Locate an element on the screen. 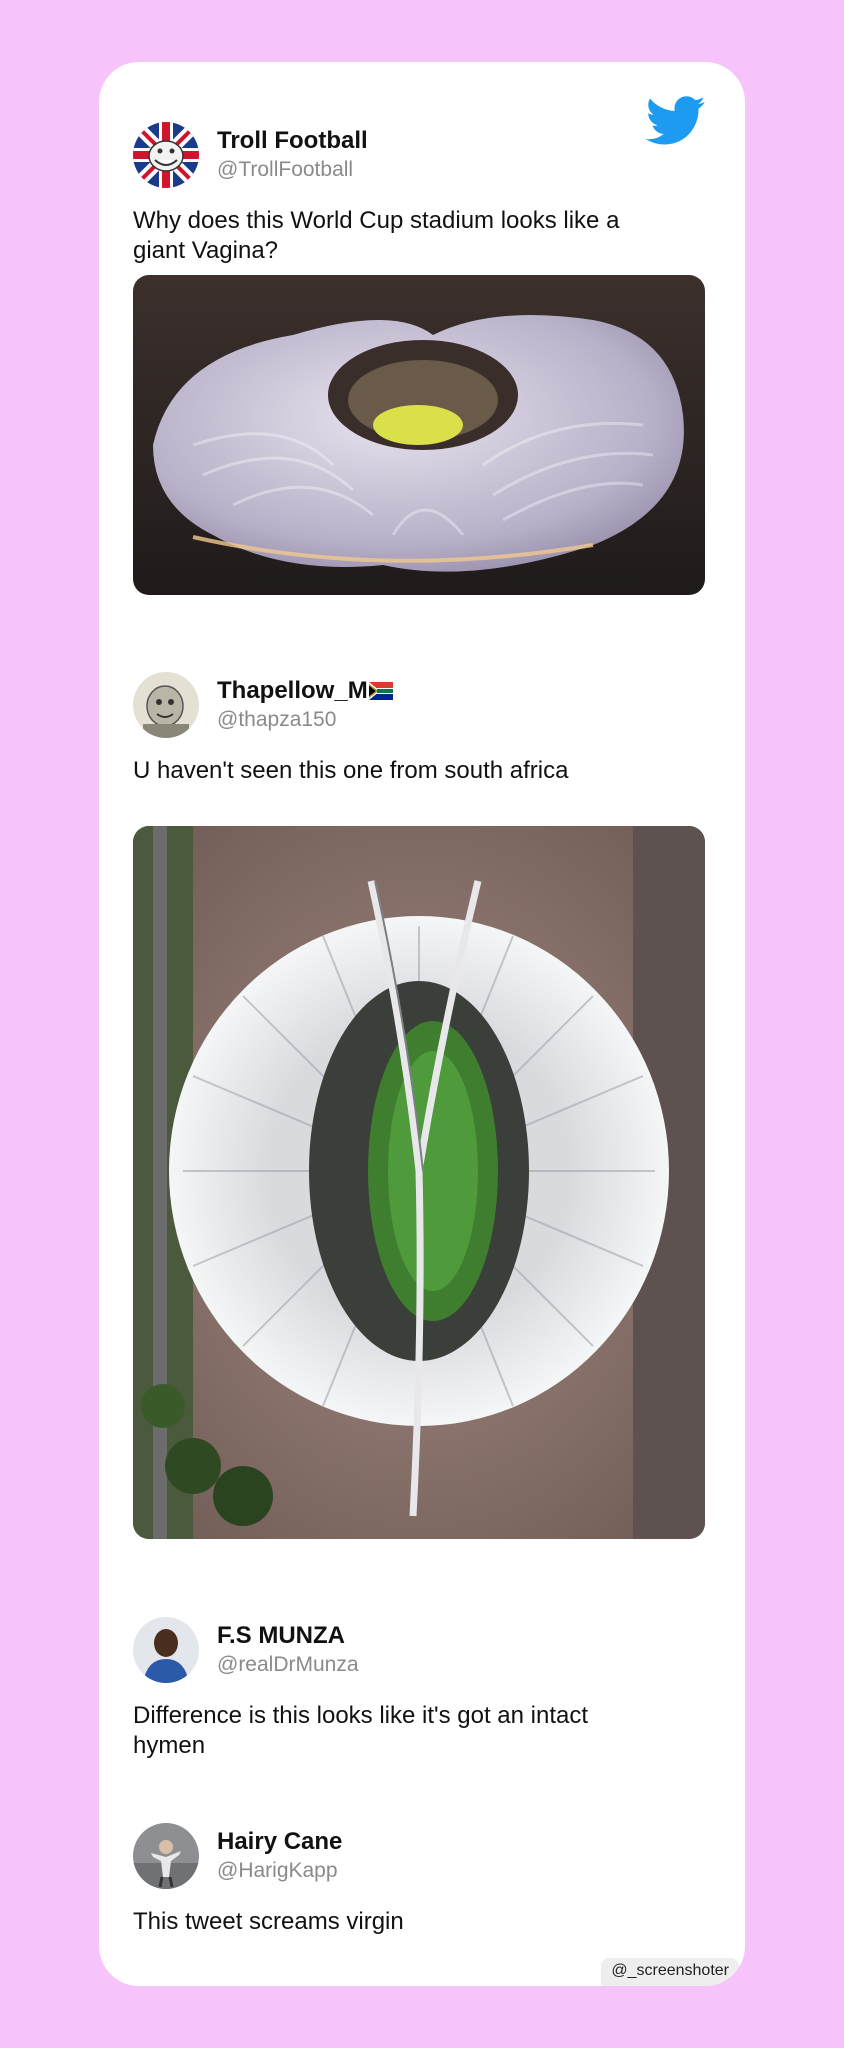 The image size is (844, 2048). handle: @thapza150 is located at coordinates (305, 720).